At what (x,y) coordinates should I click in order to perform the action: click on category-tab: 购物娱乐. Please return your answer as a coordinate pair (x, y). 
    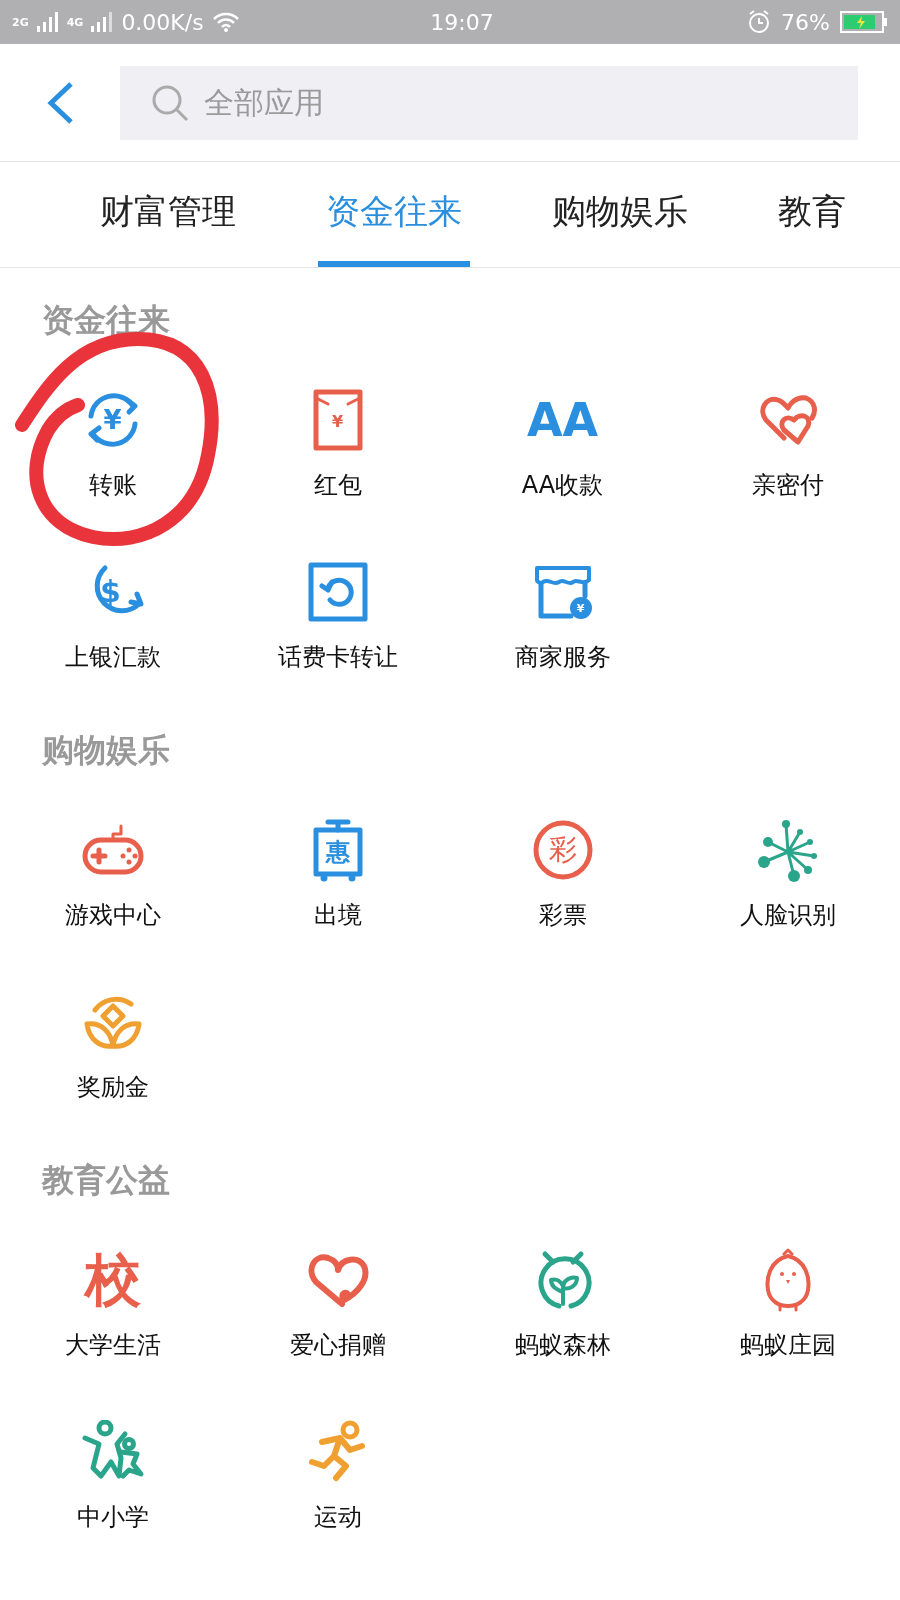
    Looking at the image, I should click on (620, 214).